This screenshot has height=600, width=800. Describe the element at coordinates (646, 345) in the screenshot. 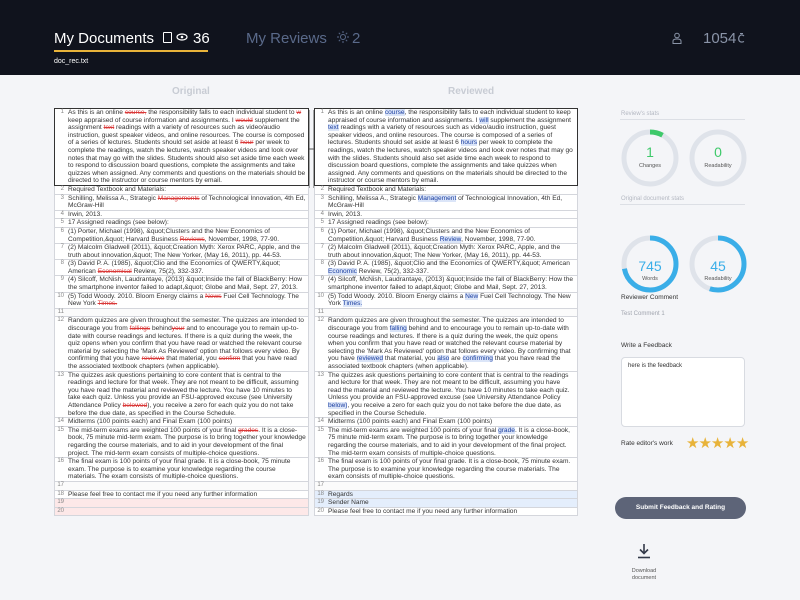

I see `feedback-title: Write a Feedback` at that location.